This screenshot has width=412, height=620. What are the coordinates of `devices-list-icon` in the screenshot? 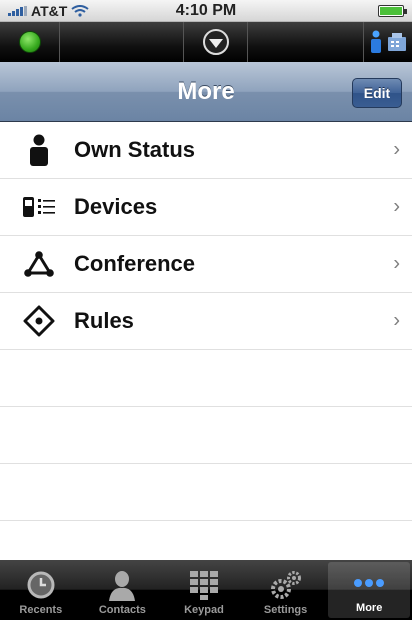 It's located at (39, 207).